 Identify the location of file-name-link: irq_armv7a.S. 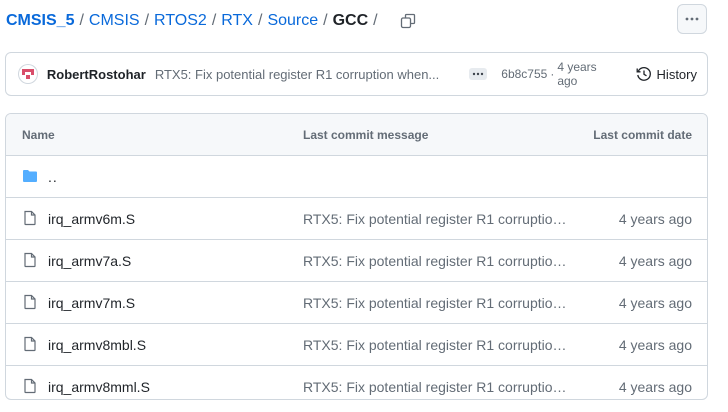
(89, 261).